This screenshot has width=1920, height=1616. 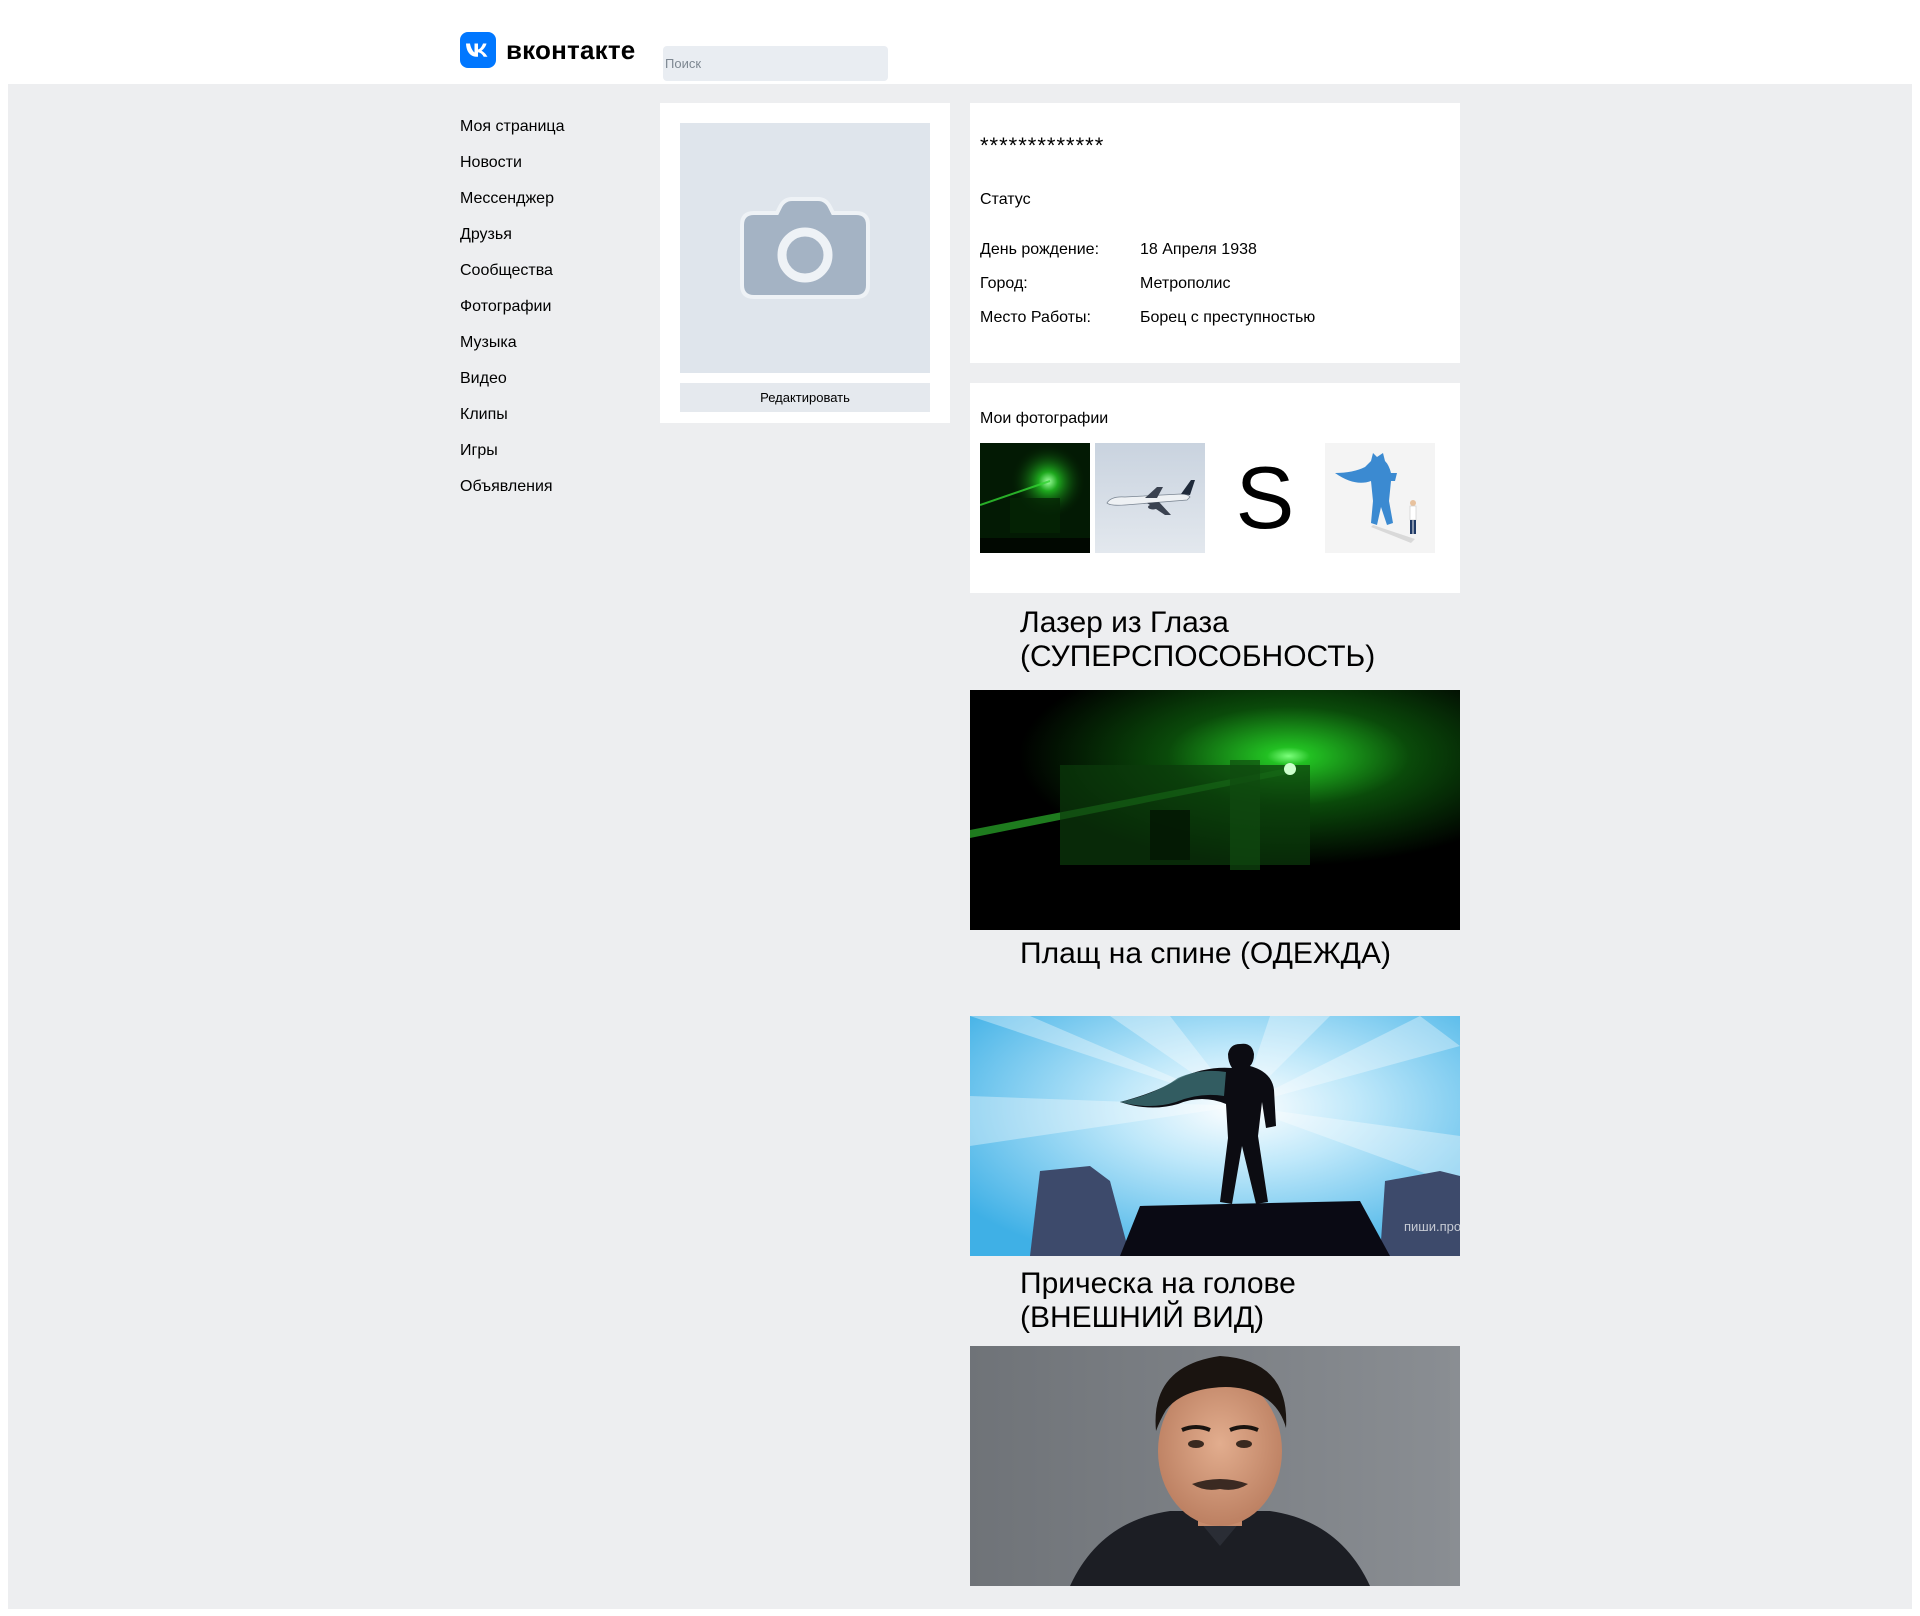 What do you see at coordinates (1215, 1136) in the screenshot?
I see `superhero-cape-image: пиши.про` at bounding box center [1215, 1136].